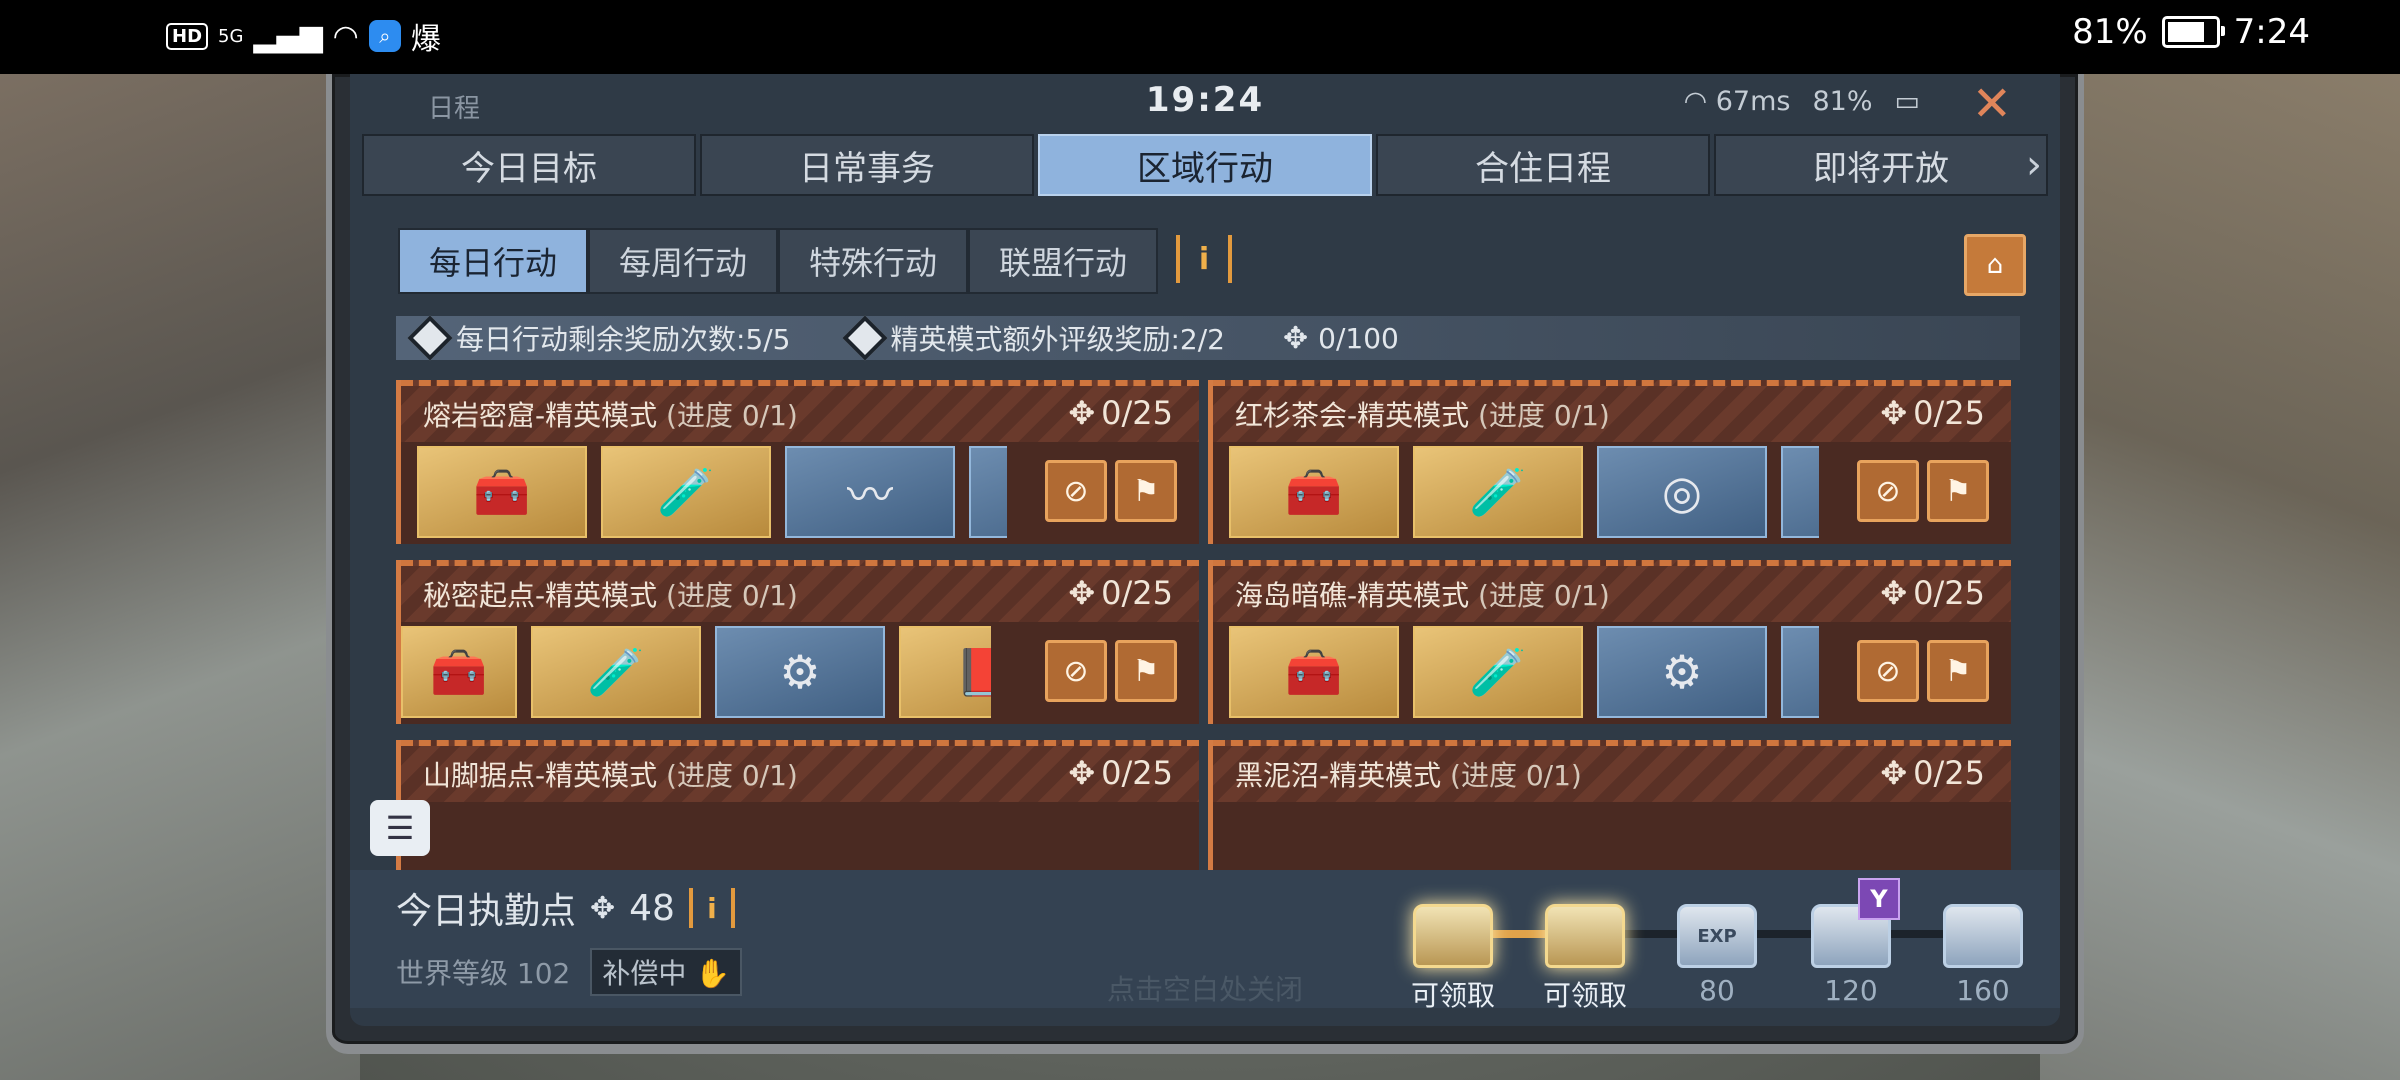 This screenshot has width=2400, height=1080. I want to click on tab-today-goals: 今日目标, so click(529, 165).